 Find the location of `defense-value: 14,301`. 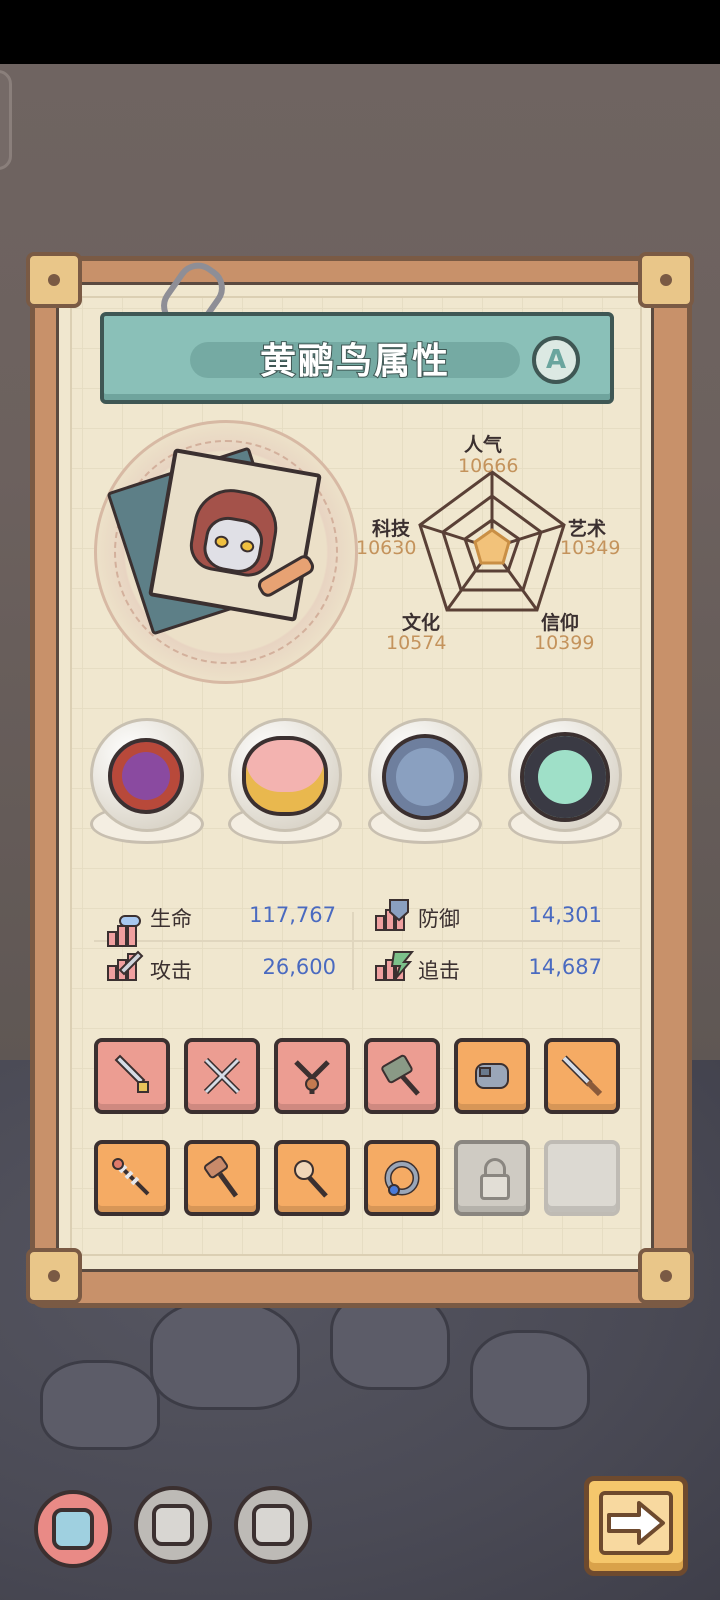

defense-value: 14,301 is located at coordinates (565, 915).